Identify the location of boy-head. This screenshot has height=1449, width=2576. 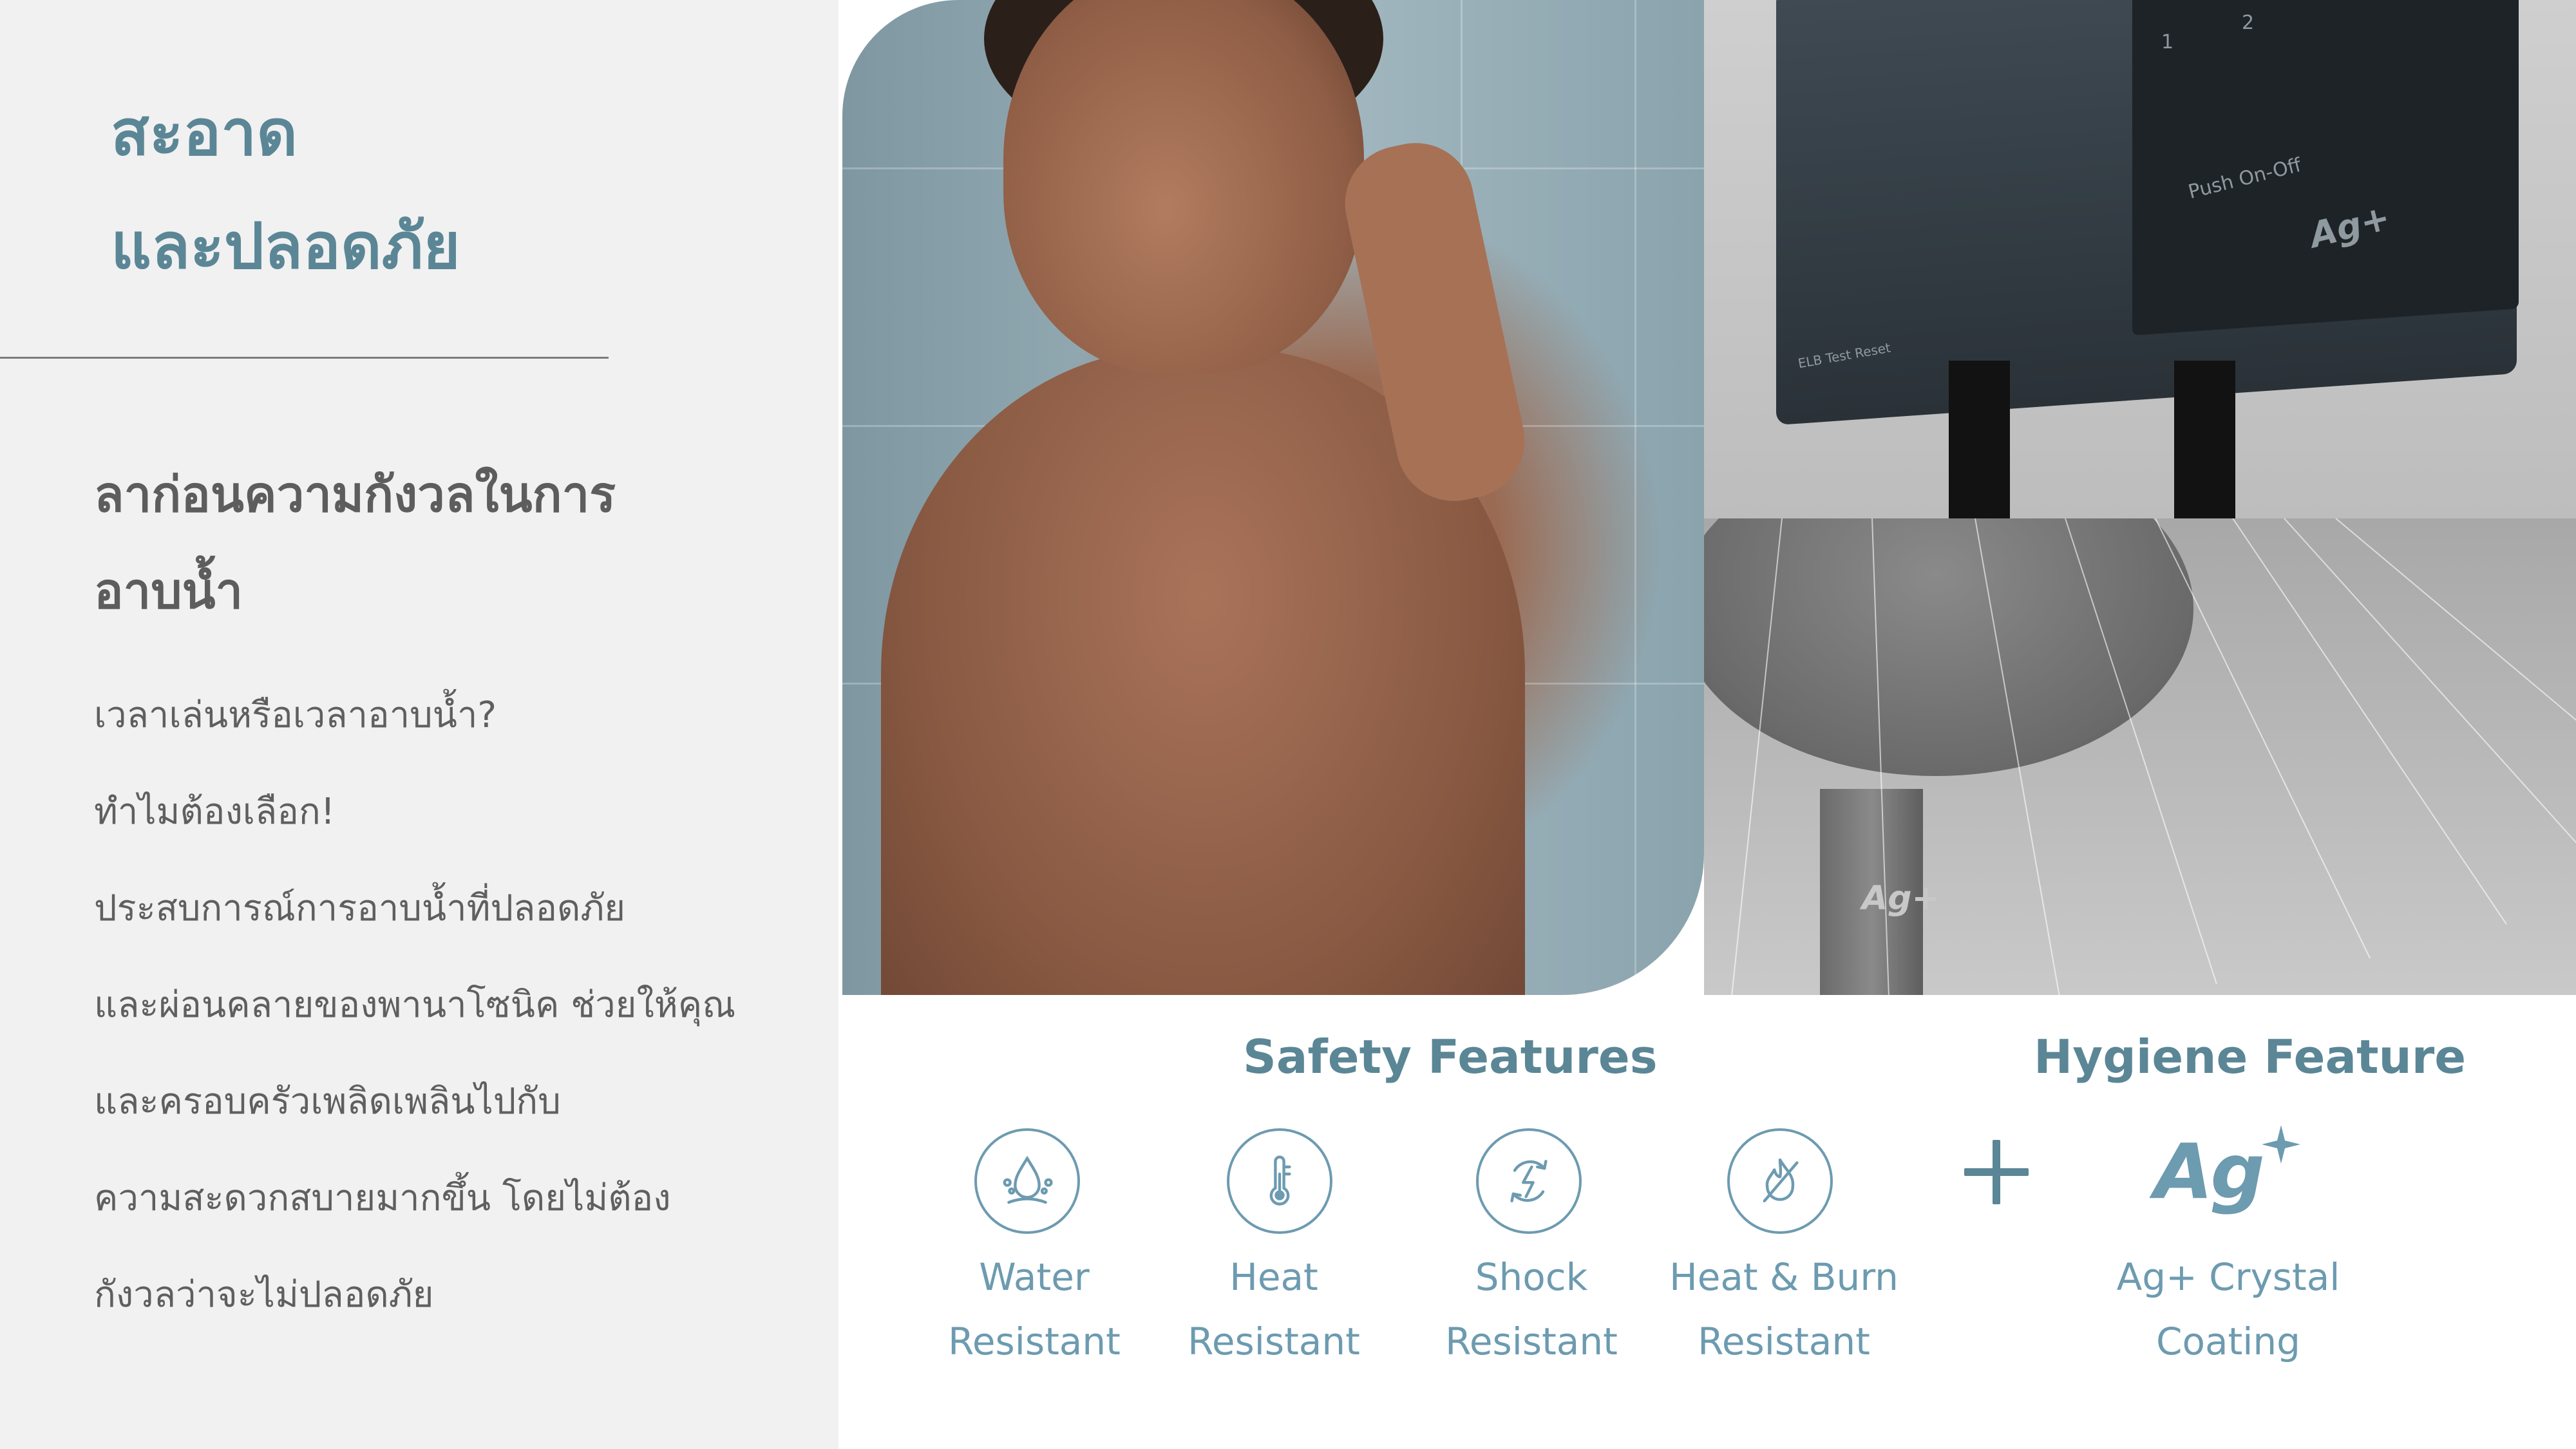
(1183, 187).